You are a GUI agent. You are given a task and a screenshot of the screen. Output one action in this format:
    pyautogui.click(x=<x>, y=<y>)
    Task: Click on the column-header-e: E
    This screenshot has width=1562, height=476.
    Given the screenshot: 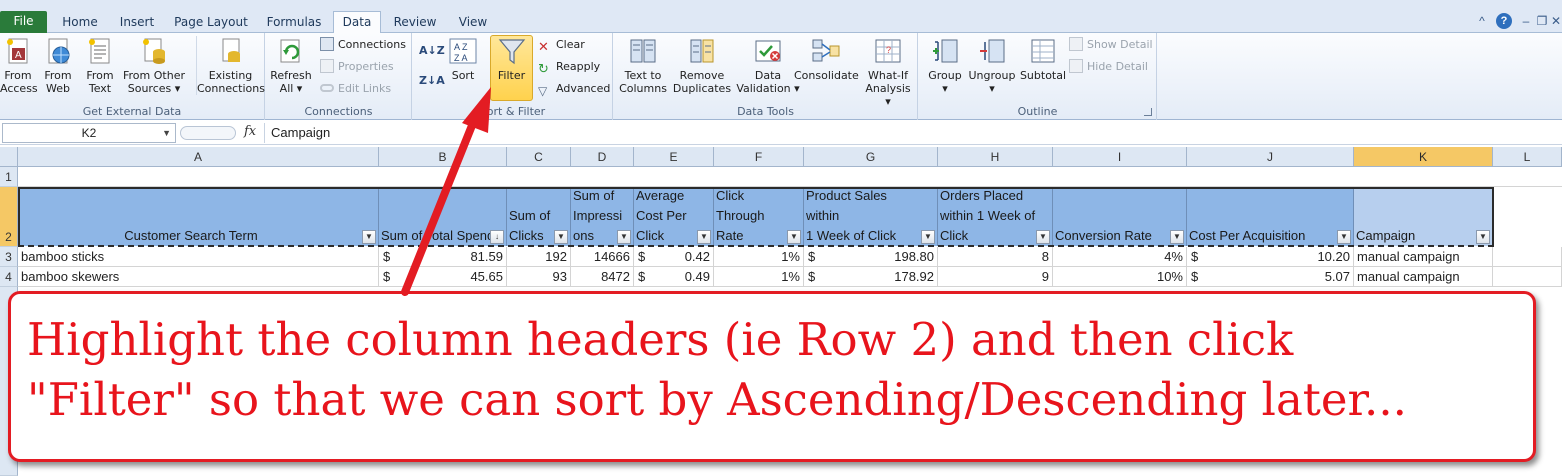 What is the action you would take?
    pyautogui.click(x=674, y=157)
    